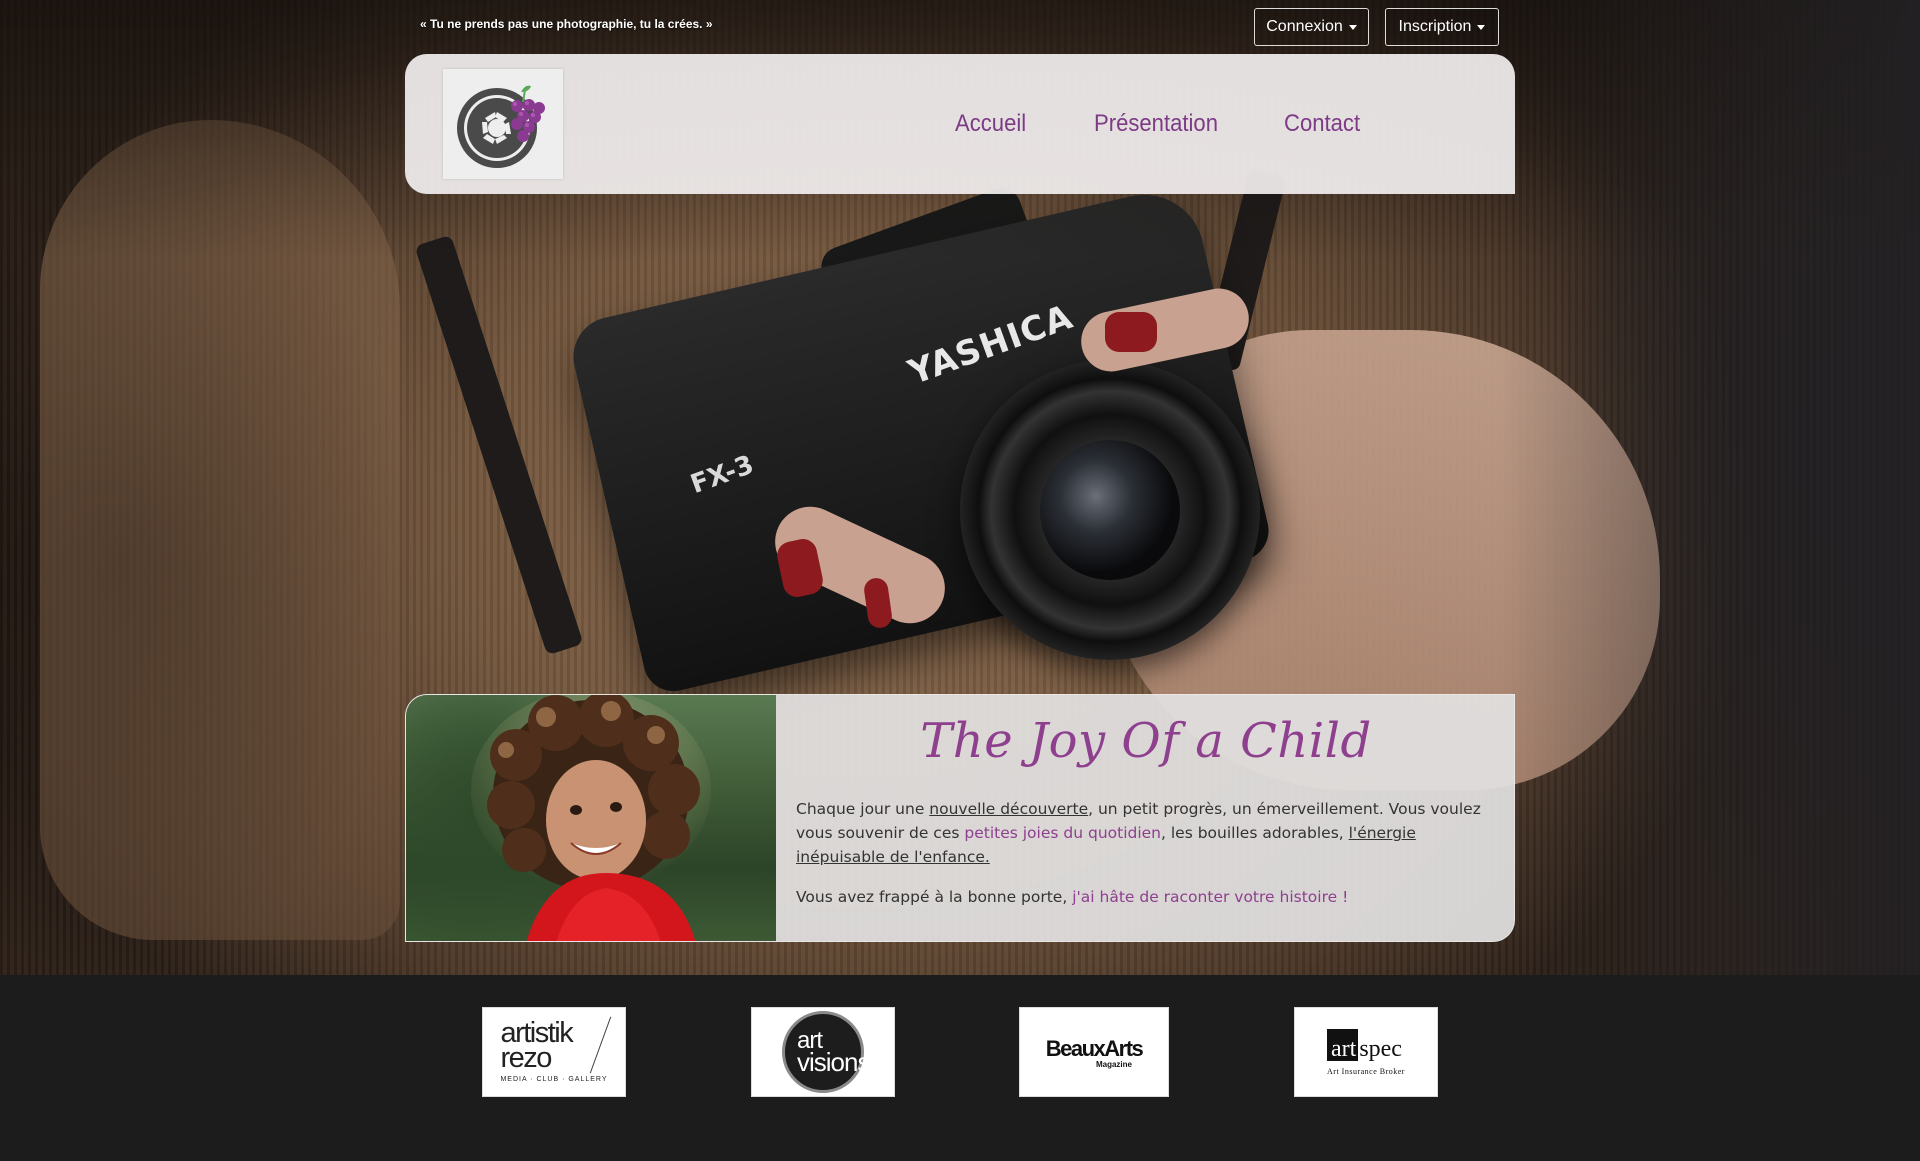 Image resolution: width=1920 pixels, height=1161 pixels. What do you see at coordinates (1322, 124) in the screenshot?
I see `nav-link-contact: Contact` at bounding box center [1322, 124].